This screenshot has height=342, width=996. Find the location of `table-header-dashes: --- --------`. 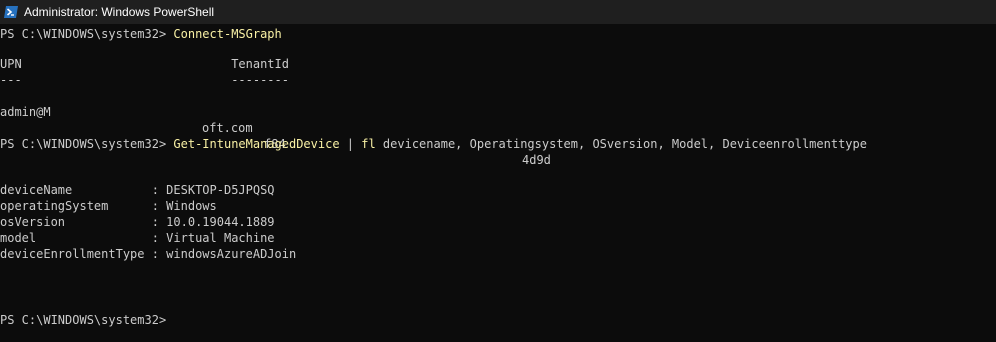

table-header-dashes: --- -------- is located at coordinates (144, 80).